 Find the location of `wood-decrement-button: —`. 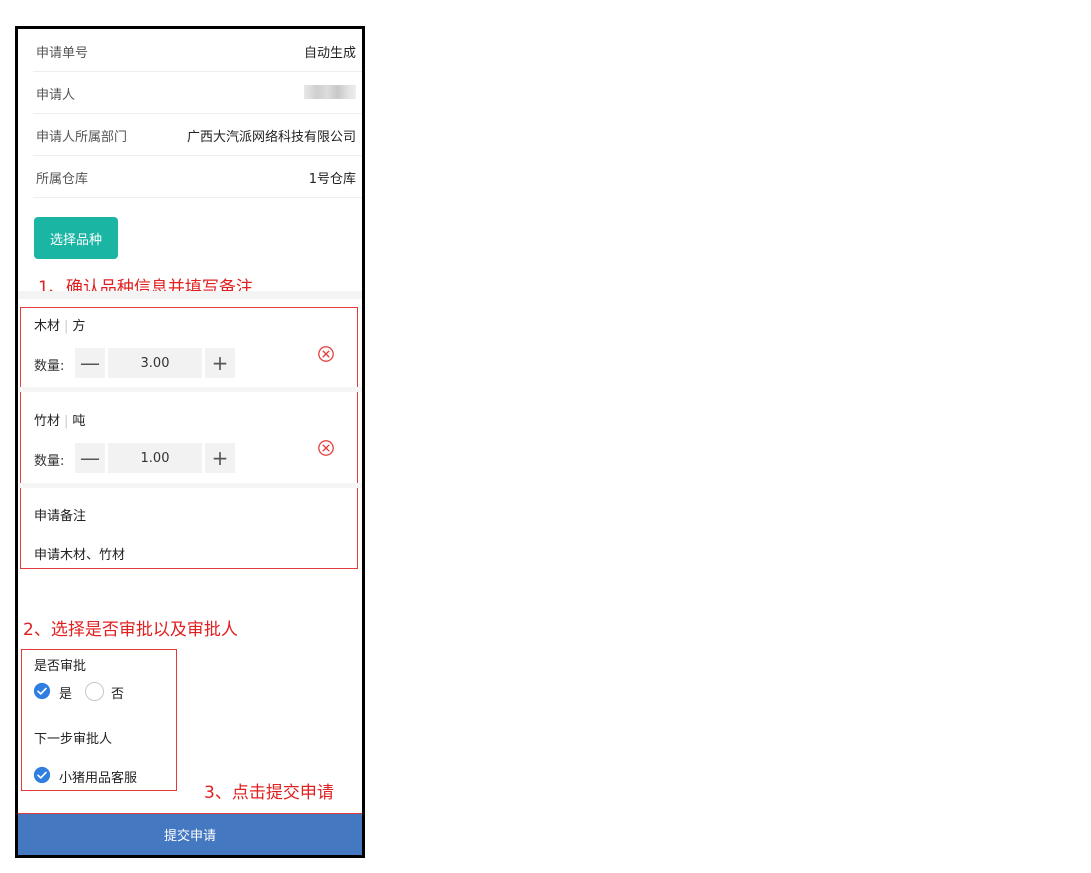

wood-decrement-button: — is located at coordinates (90, 363).